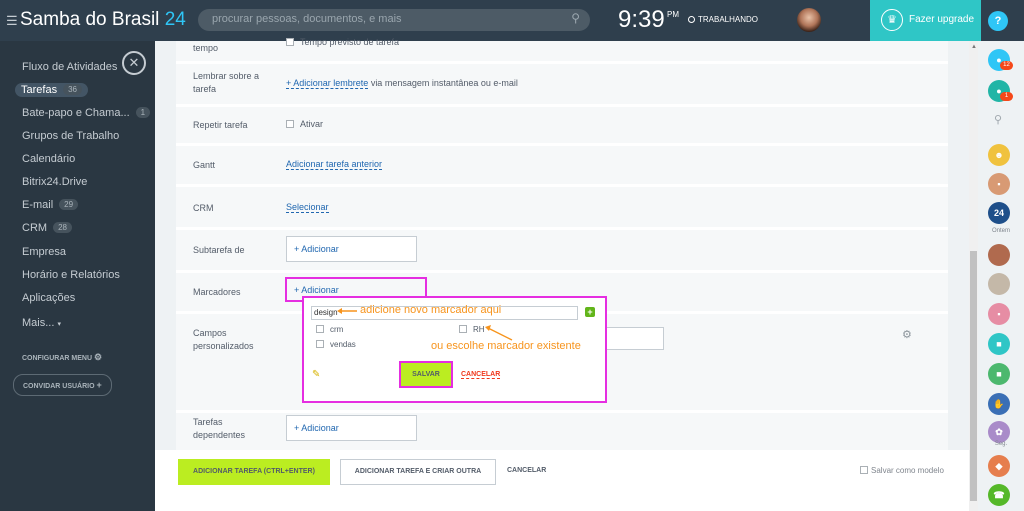  I want to click on annotation-add-new: adicione novo marcador aqui, so click(431, 310).